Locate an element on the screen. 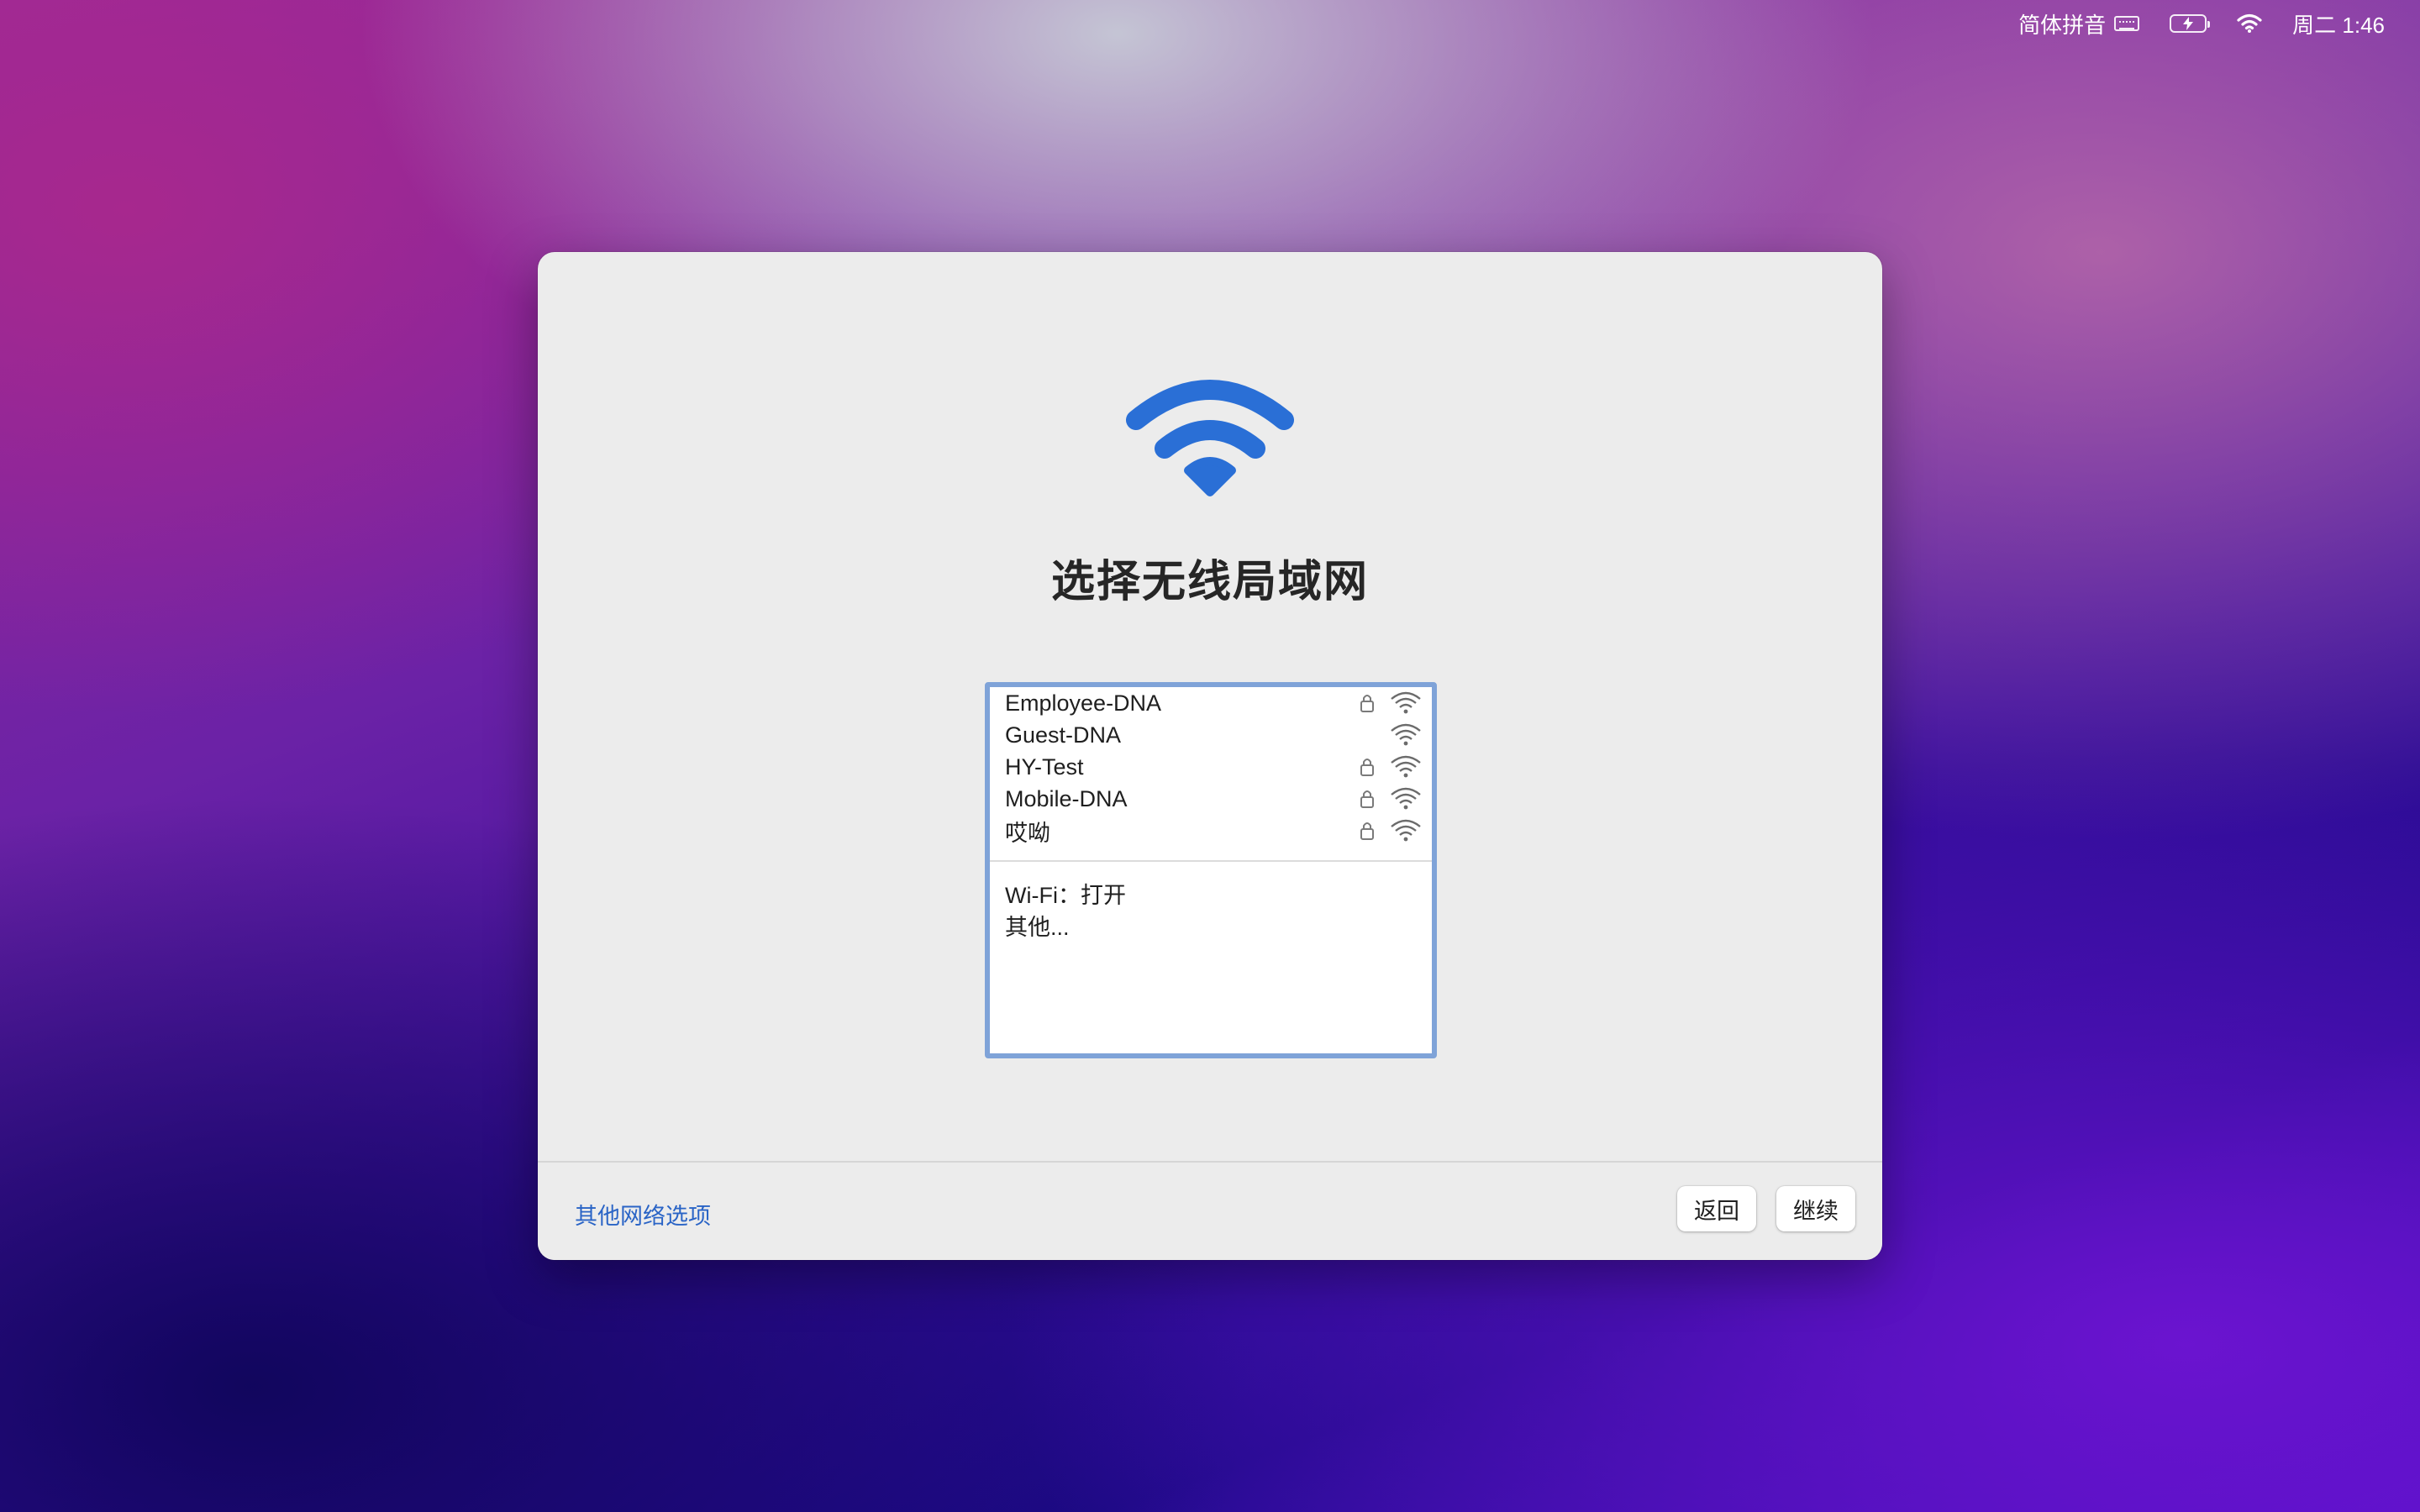 This screenshot has width=2420, height=1512. clock: 周二 1:46 is located at coordinates (2338, 23).